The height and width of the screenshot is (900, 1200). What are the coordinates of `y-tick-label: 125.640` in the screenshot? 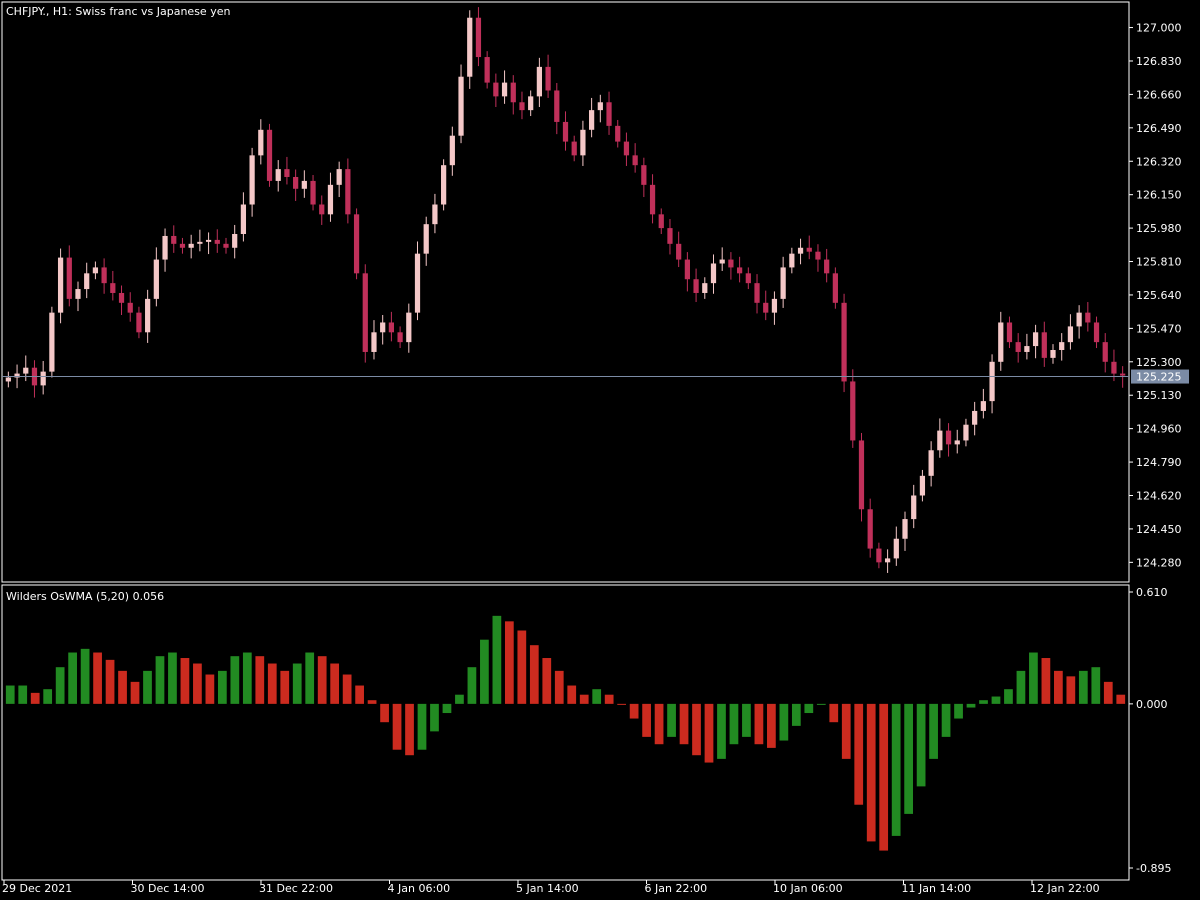 It's located at (1159, 295).